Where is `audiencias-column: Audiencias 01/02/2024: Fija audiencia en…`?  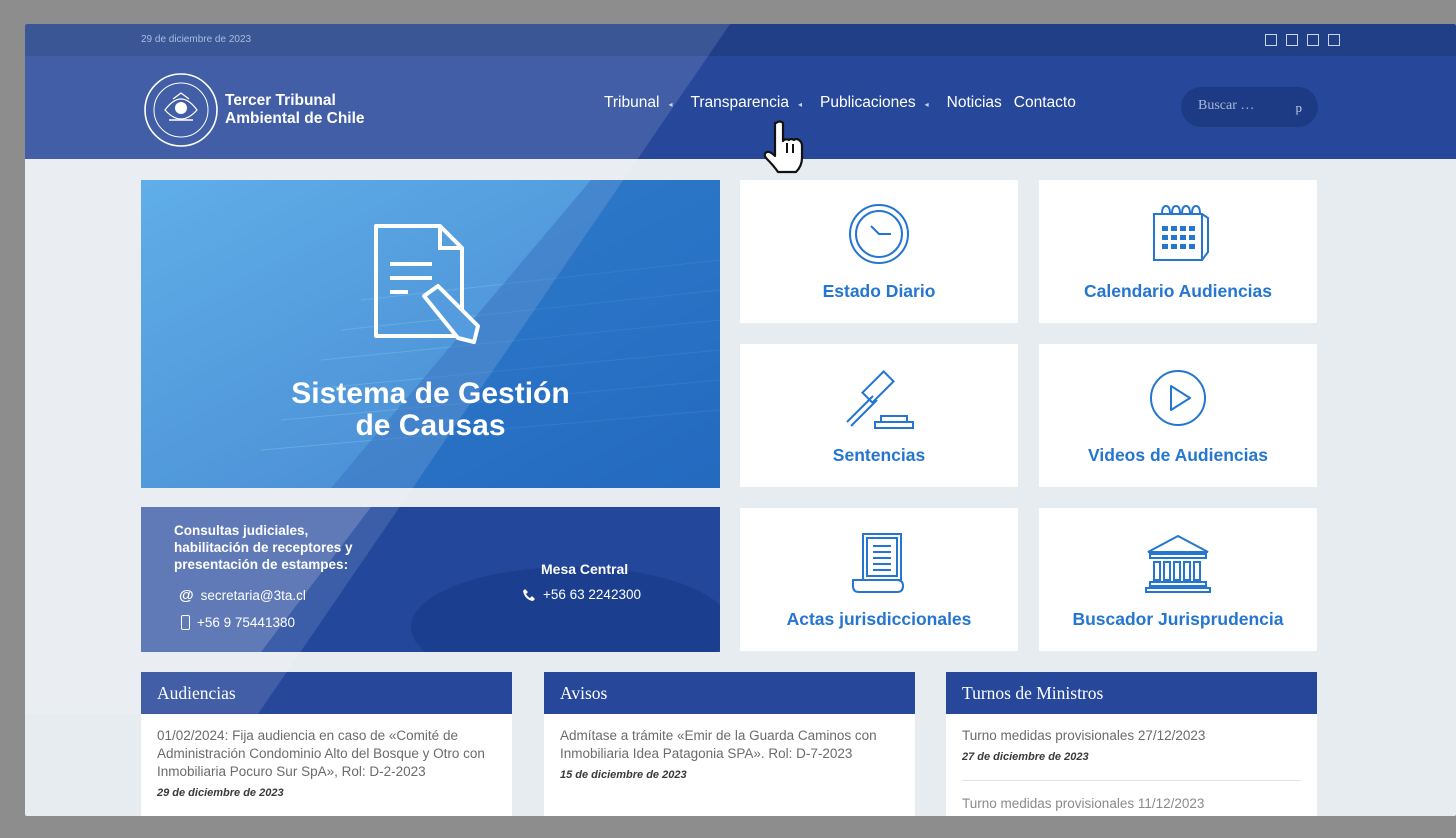 audiencias-column: Audiencias 01/02/2024: Fija audiencia en… is located at coordinates (326, 744).